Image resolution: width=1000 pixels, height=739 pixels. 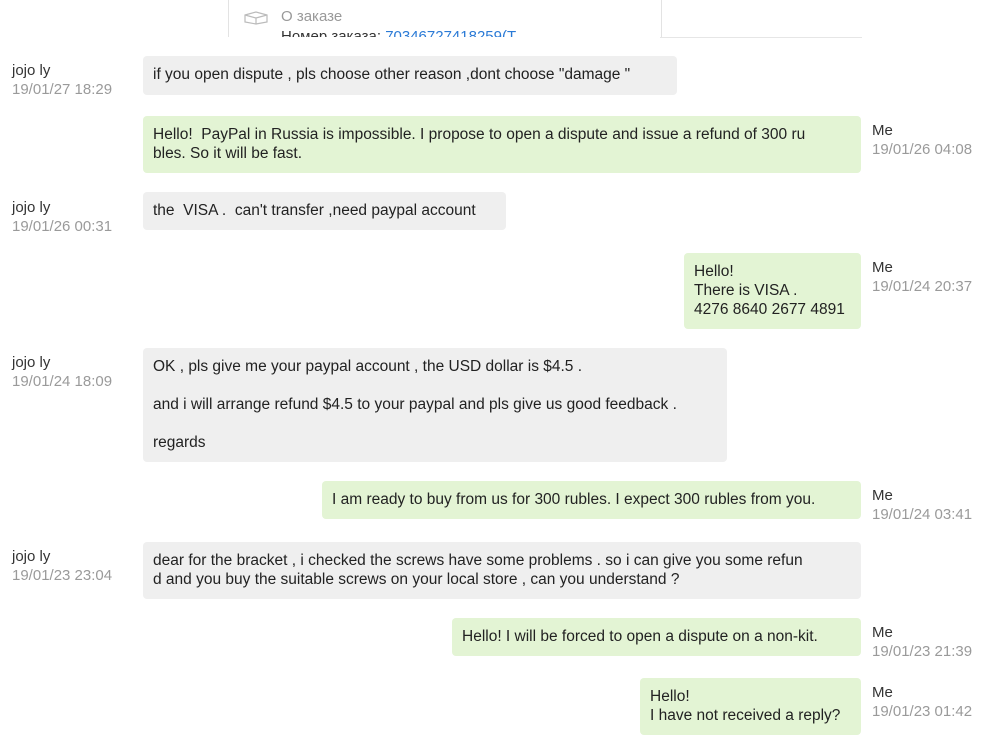 I want to click on message-bubble: Hello! I have not received a reply?, so click(x=750, y=706).